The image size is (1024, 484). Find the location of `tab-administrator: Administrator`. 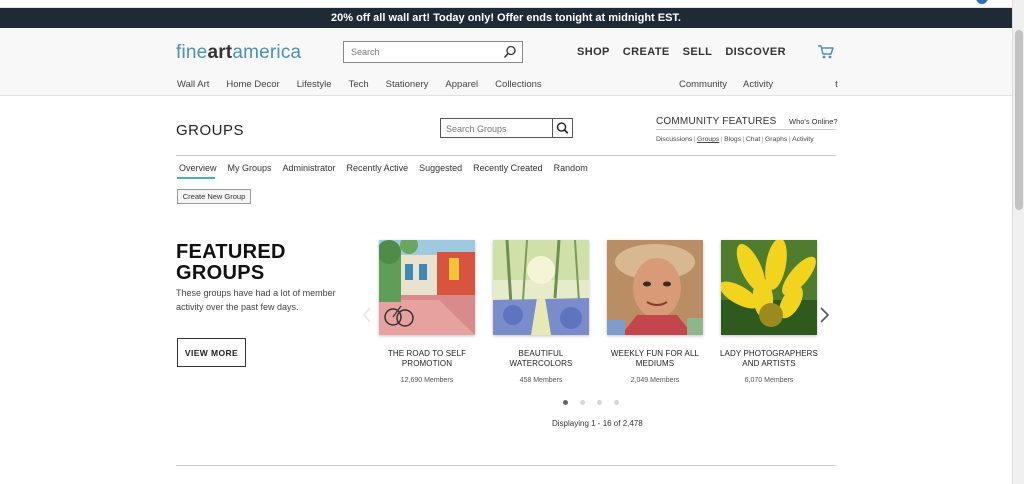

tab-administrator: Administrator is located at coordinates (309, 168).